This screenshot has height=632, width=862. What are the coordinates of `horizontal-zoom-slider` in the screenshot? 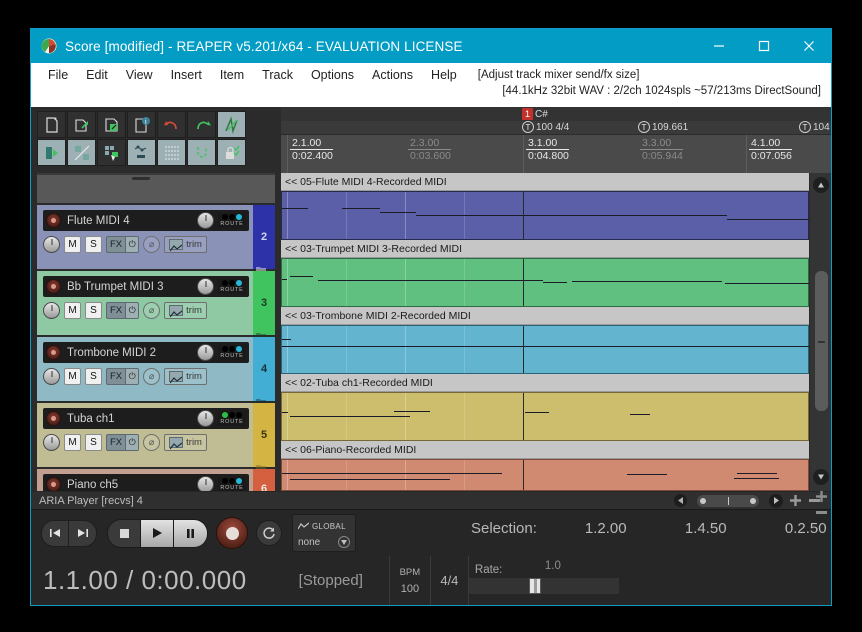 It's located at (728, 500).